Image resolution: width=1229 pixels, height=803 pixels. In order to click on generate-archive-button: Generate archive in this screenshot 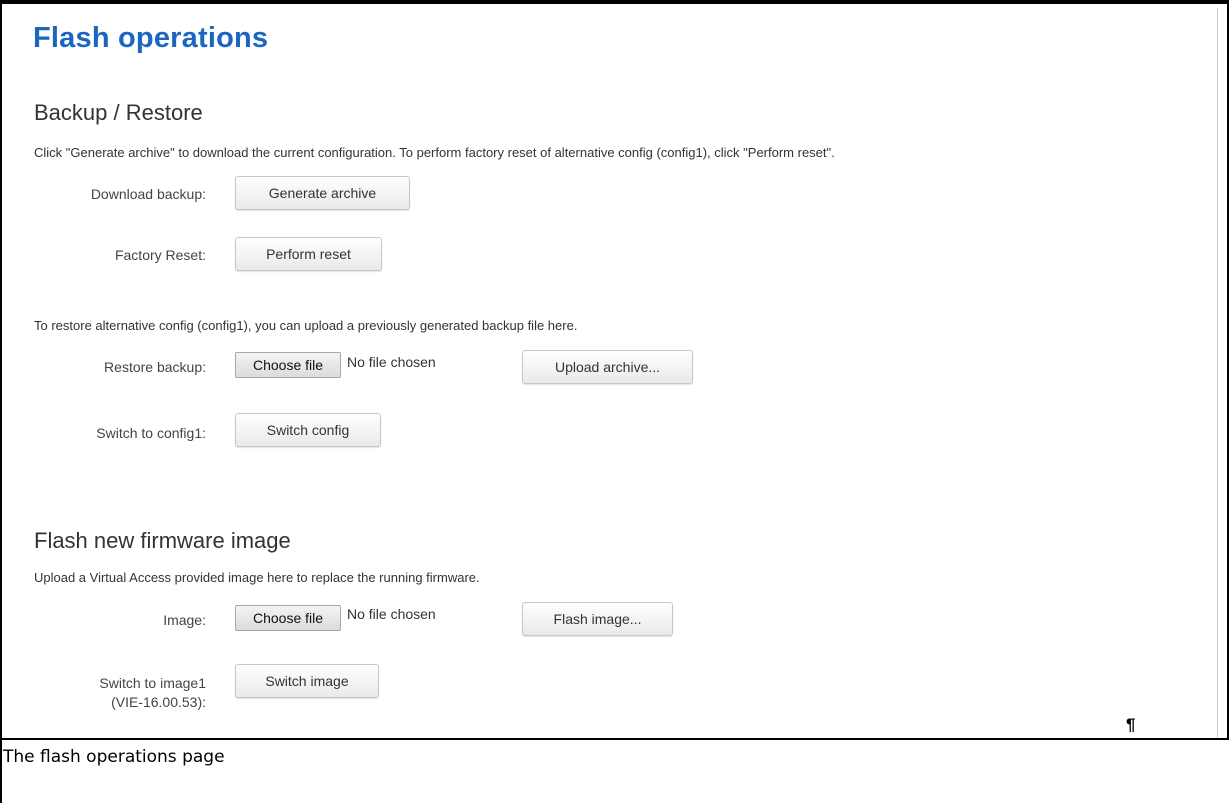, I will do `click(322, 193)`.